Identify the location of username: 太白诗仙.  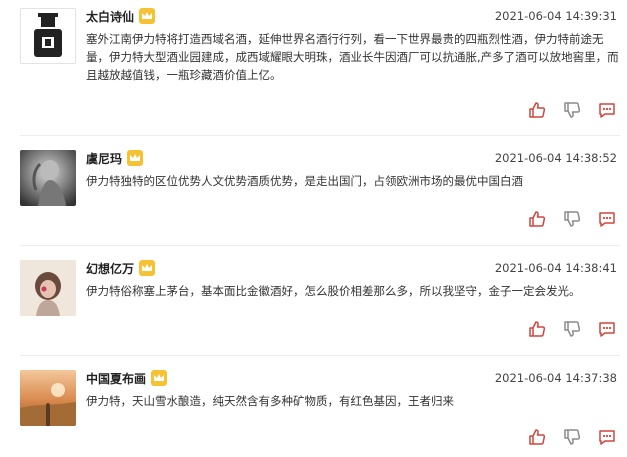
(110, 16).